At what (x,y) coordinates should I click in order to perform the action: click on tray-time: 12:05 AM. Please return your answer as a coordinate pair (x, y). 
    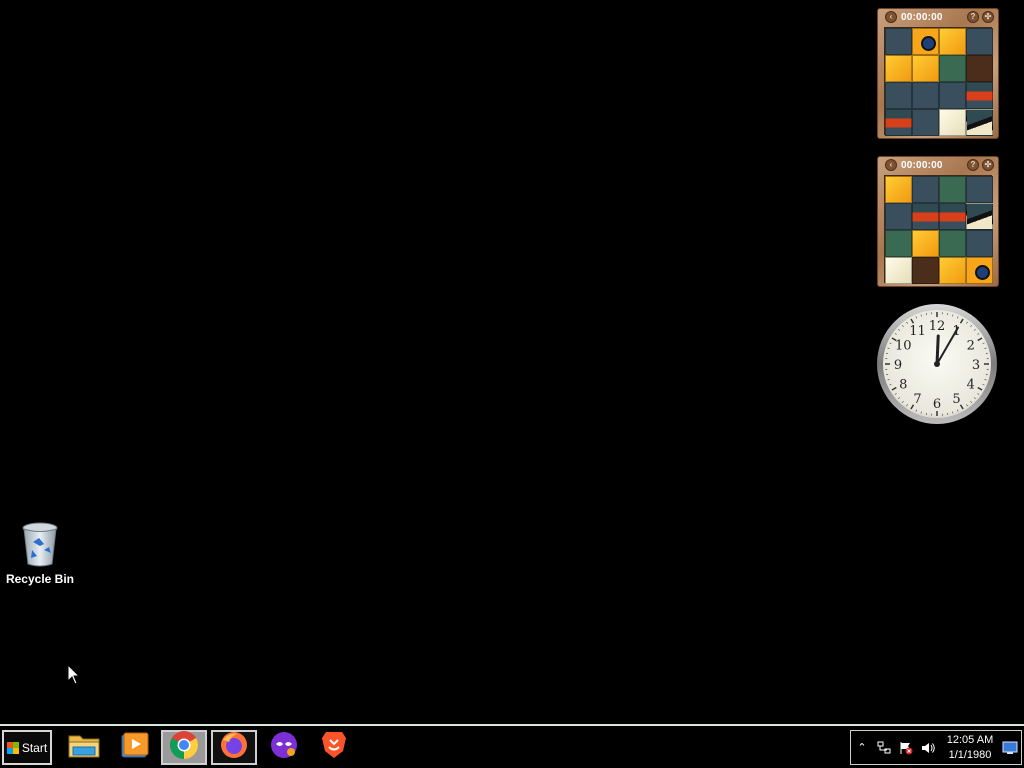
    Looking at the image, I should click on (970, 739).